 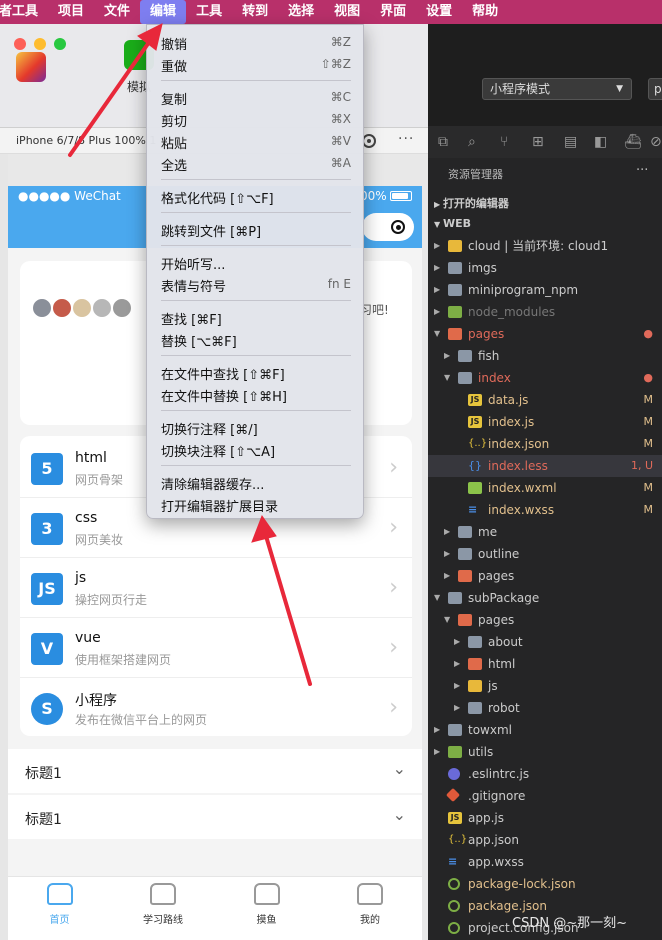 What do you see at coordinates (545, 334) in the screenshot?
I see `tree-folder: ▼ pages ●` at bounding box center [545, 334].